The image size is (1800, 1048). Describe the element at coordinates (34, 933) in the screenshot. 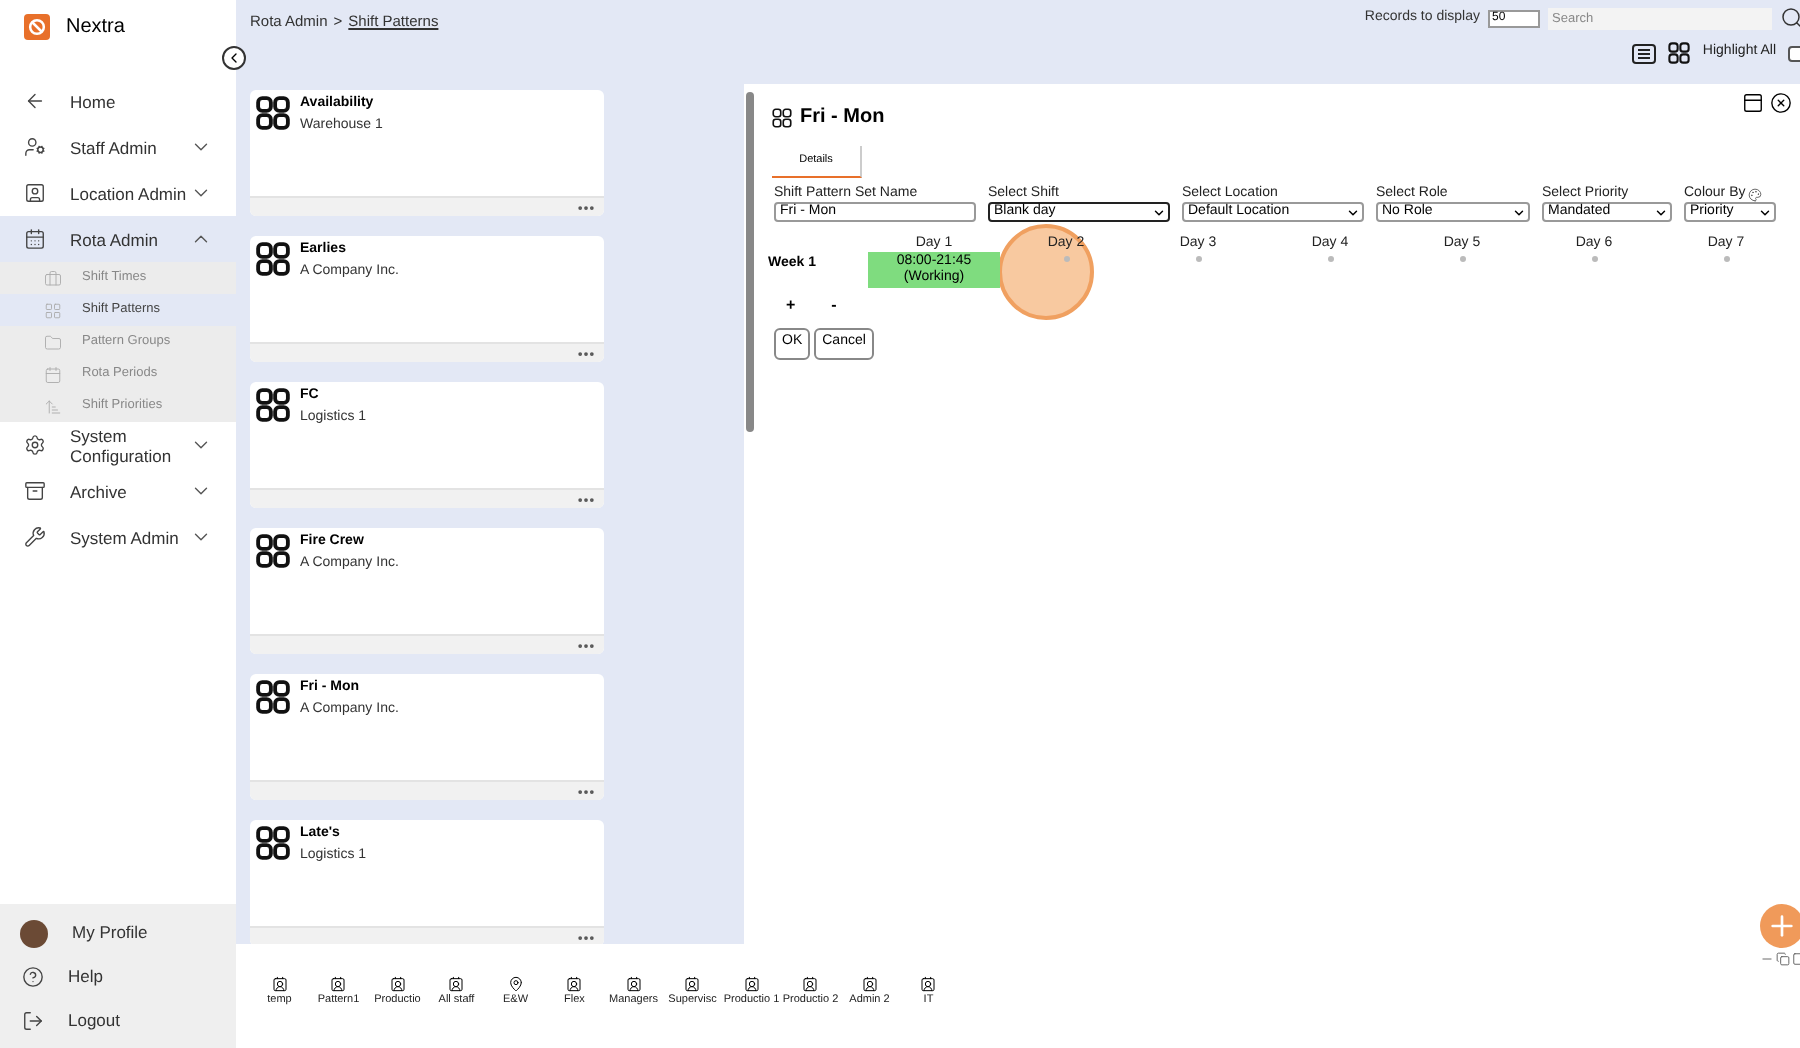

I see `avatar` at that location.